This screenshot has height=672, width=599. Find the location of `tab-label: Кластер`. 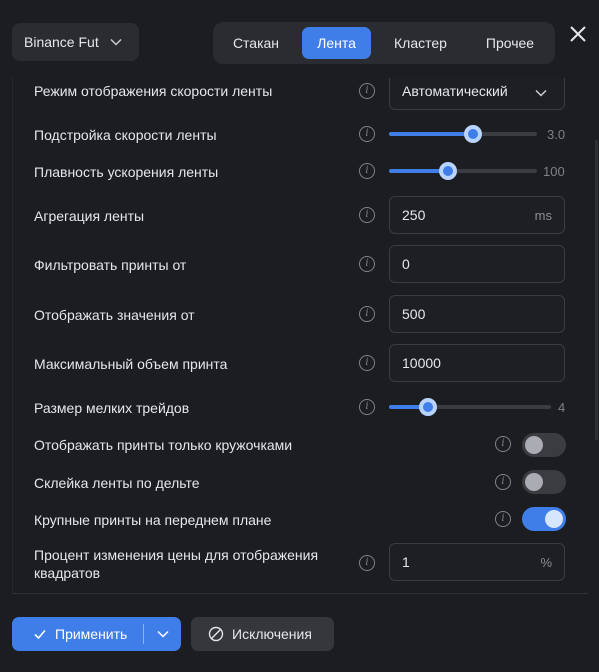

tab-label: Кластер is located at coordinates (420, 43).